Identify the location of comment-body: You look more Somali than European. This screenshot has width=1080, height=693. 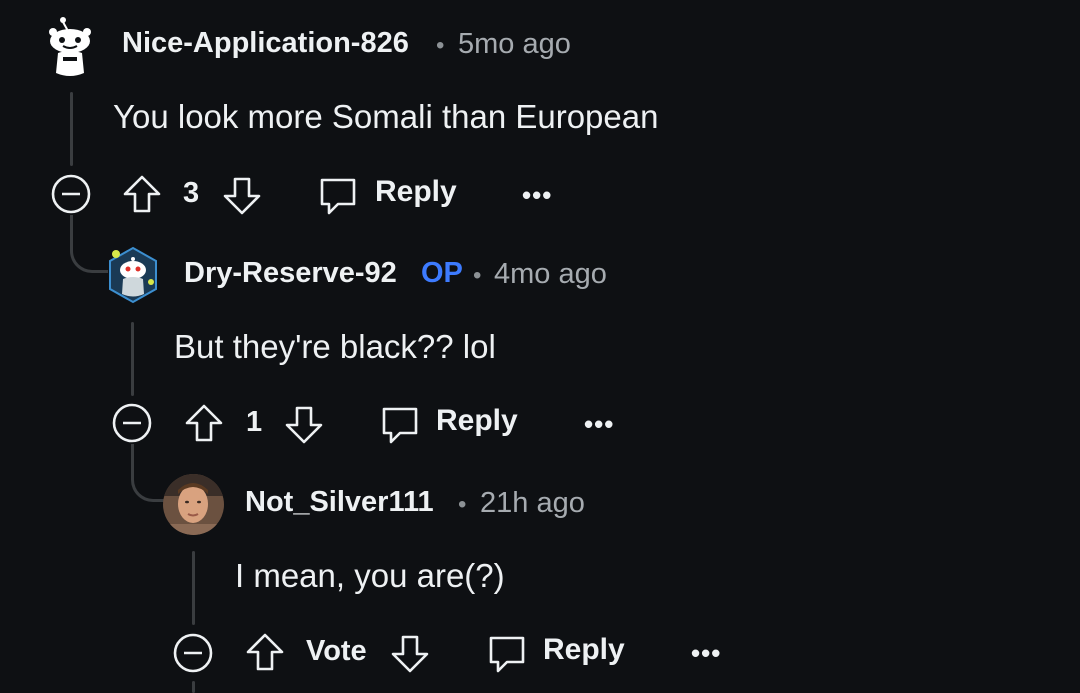
(386, 116).